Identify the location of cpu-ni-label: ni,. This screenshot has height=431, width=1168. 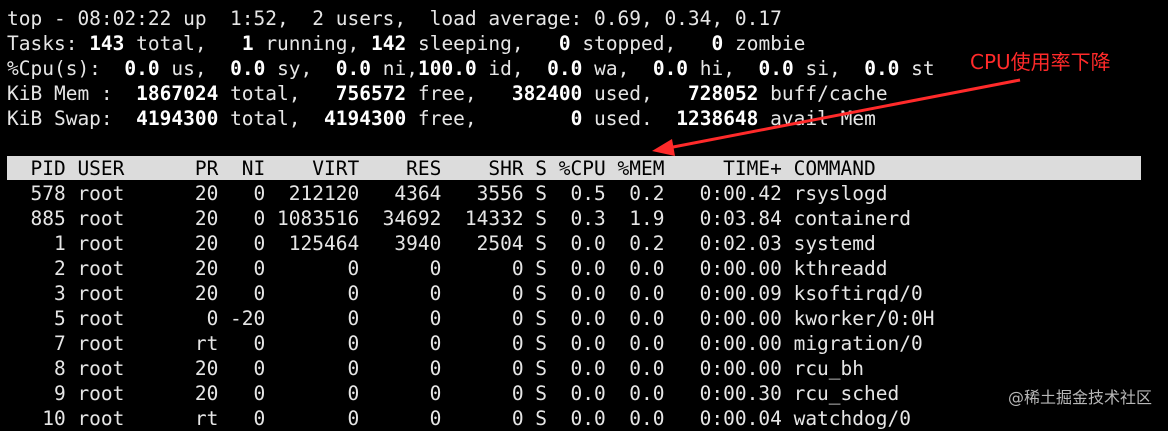
(394, 68).